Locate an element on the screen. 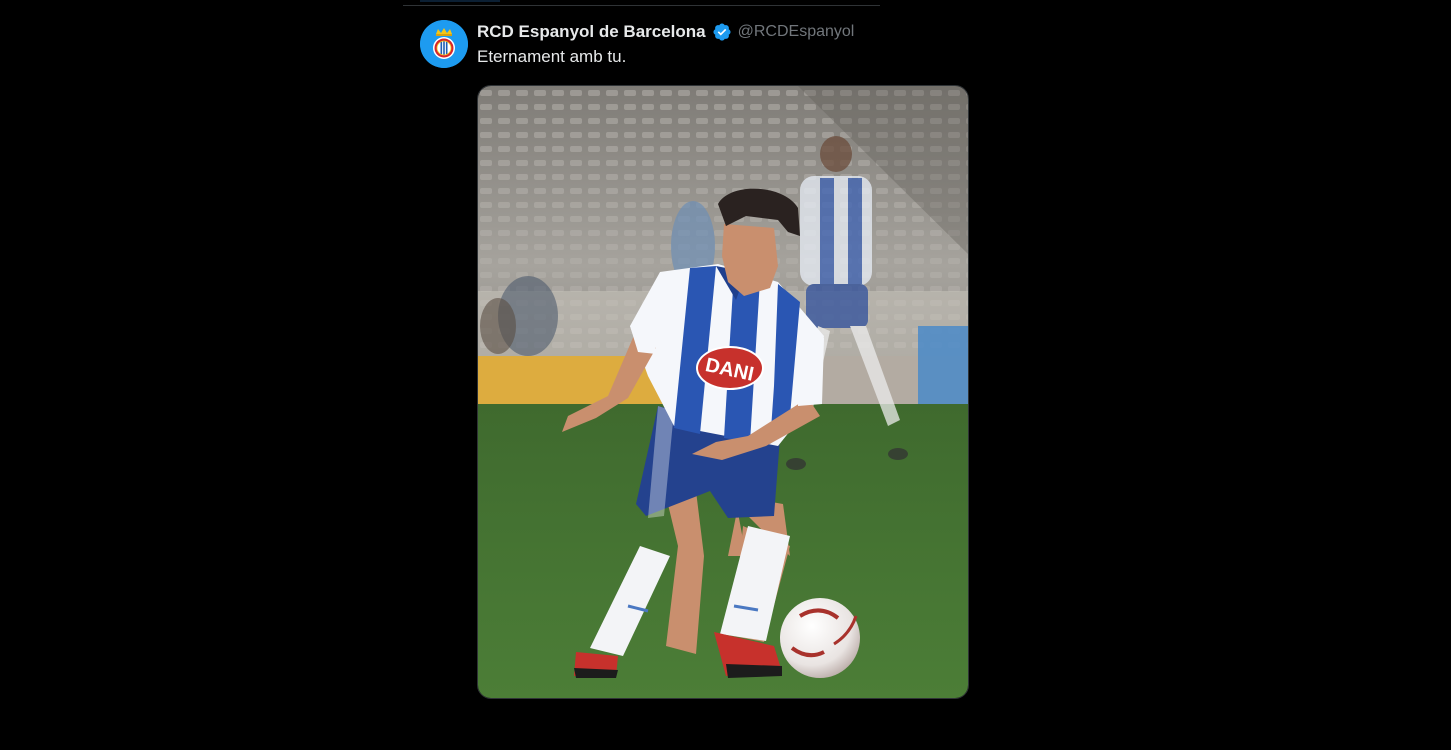 Image resolution: width=1451 pixels, height=750 pixels. display-name: RCD Espanyol de Barcelona is located at coordinates (591, 32).